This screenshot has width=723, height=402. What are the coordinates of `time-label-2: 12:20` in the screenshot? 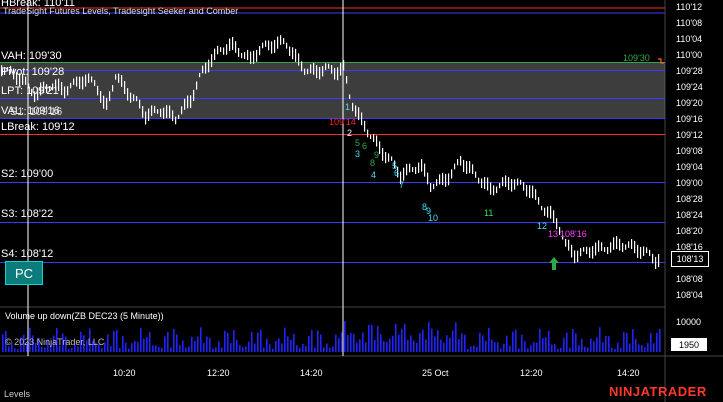 It's located at (218, 373).